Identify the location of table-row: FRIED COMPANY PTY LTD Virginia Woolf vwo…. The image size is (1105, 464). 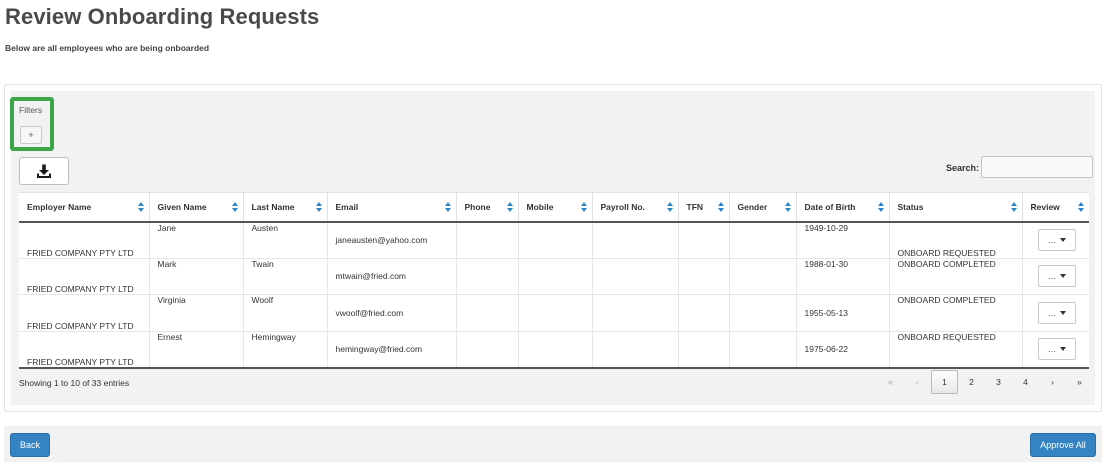
(554, 313).